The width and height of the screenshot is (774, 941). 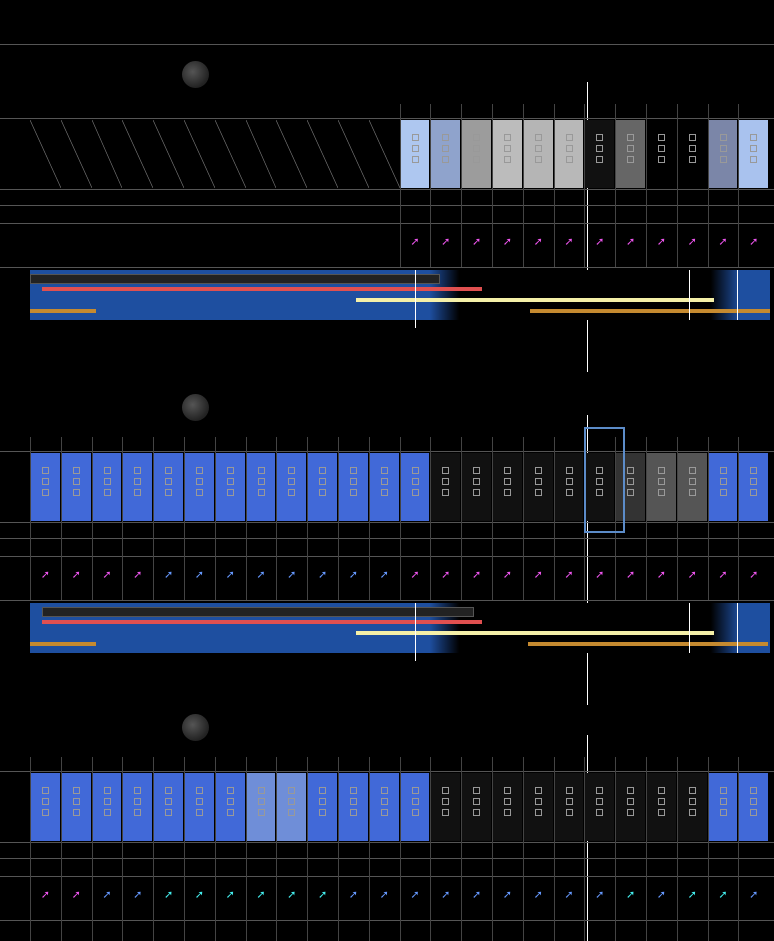 What do you see at coordinates (195, 407) in the screenshot?
I see `moon-phase-icon` at bounding box center [195, 407].